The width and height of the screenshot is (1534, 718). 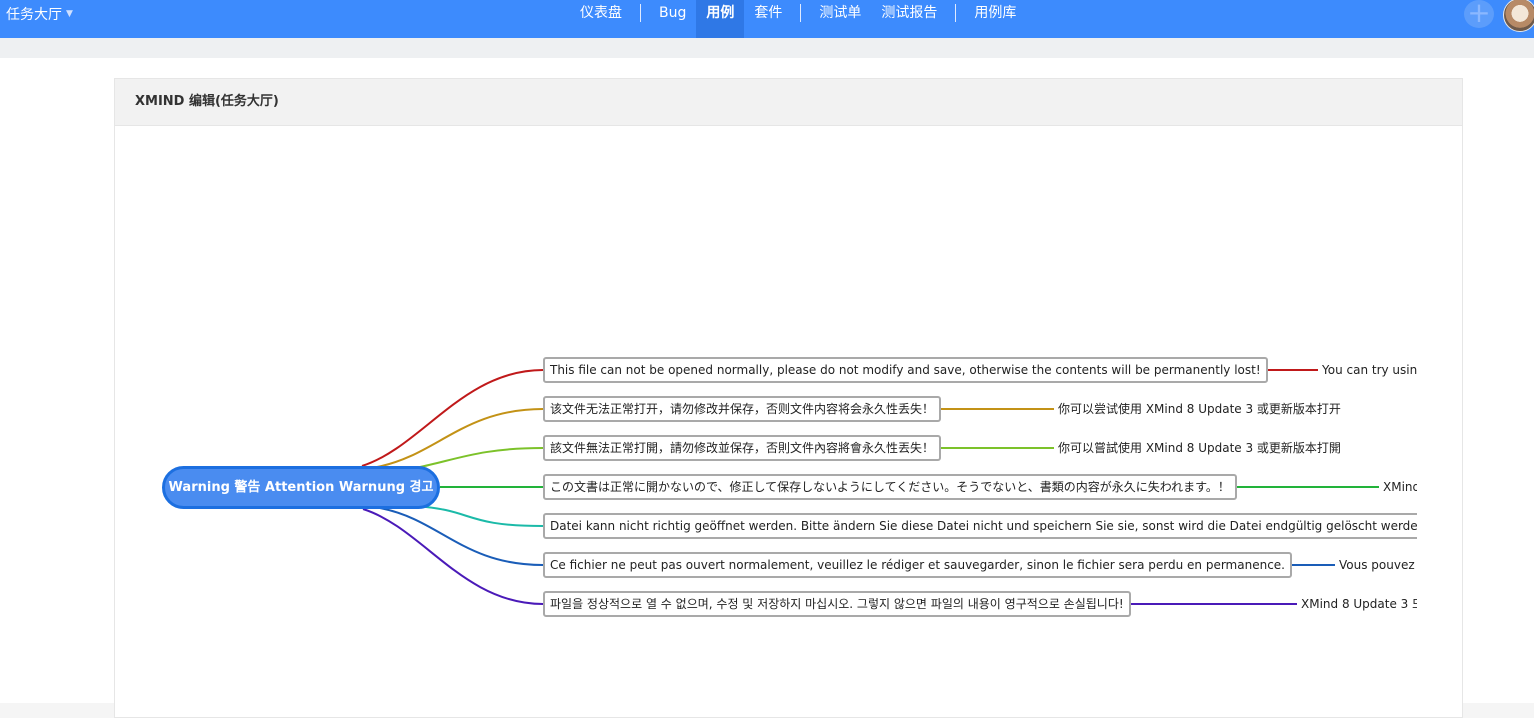 What do you see at coordinates (840, 19) in the screenshot?
I see `nav-testtask: 测试单` at bounding box center [840, 19].